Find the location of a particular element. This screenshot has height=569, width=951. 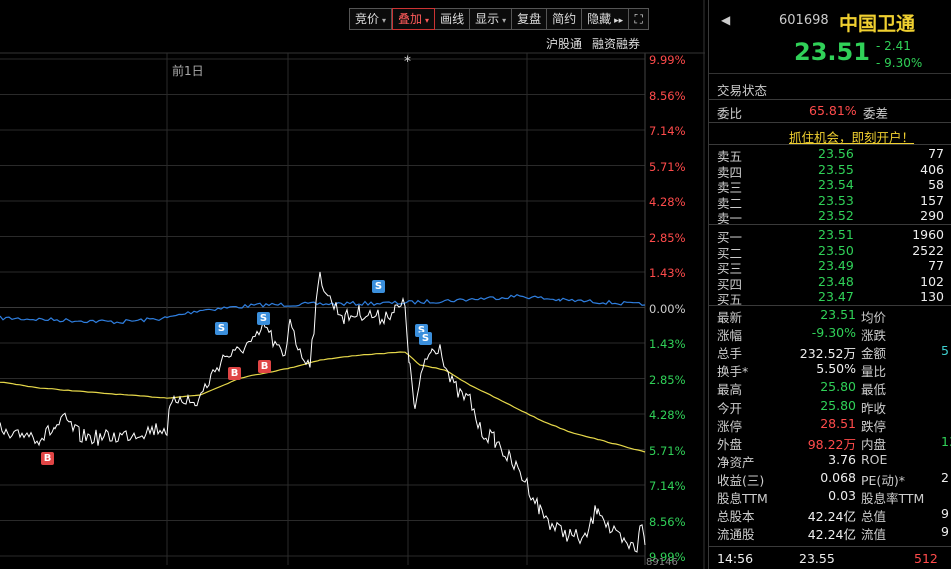

stat-label: 流通股 is located at coordinates (736, 535).